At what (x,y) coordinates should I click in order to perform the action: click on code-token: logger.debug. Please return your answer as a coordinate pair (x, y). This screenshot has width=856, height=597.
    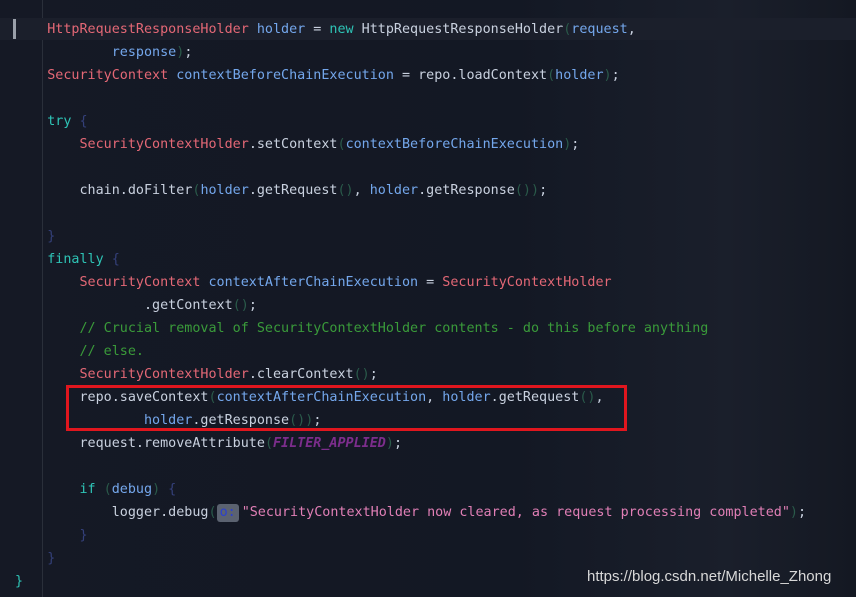
    Looking at the image, I should click on (160, 512).